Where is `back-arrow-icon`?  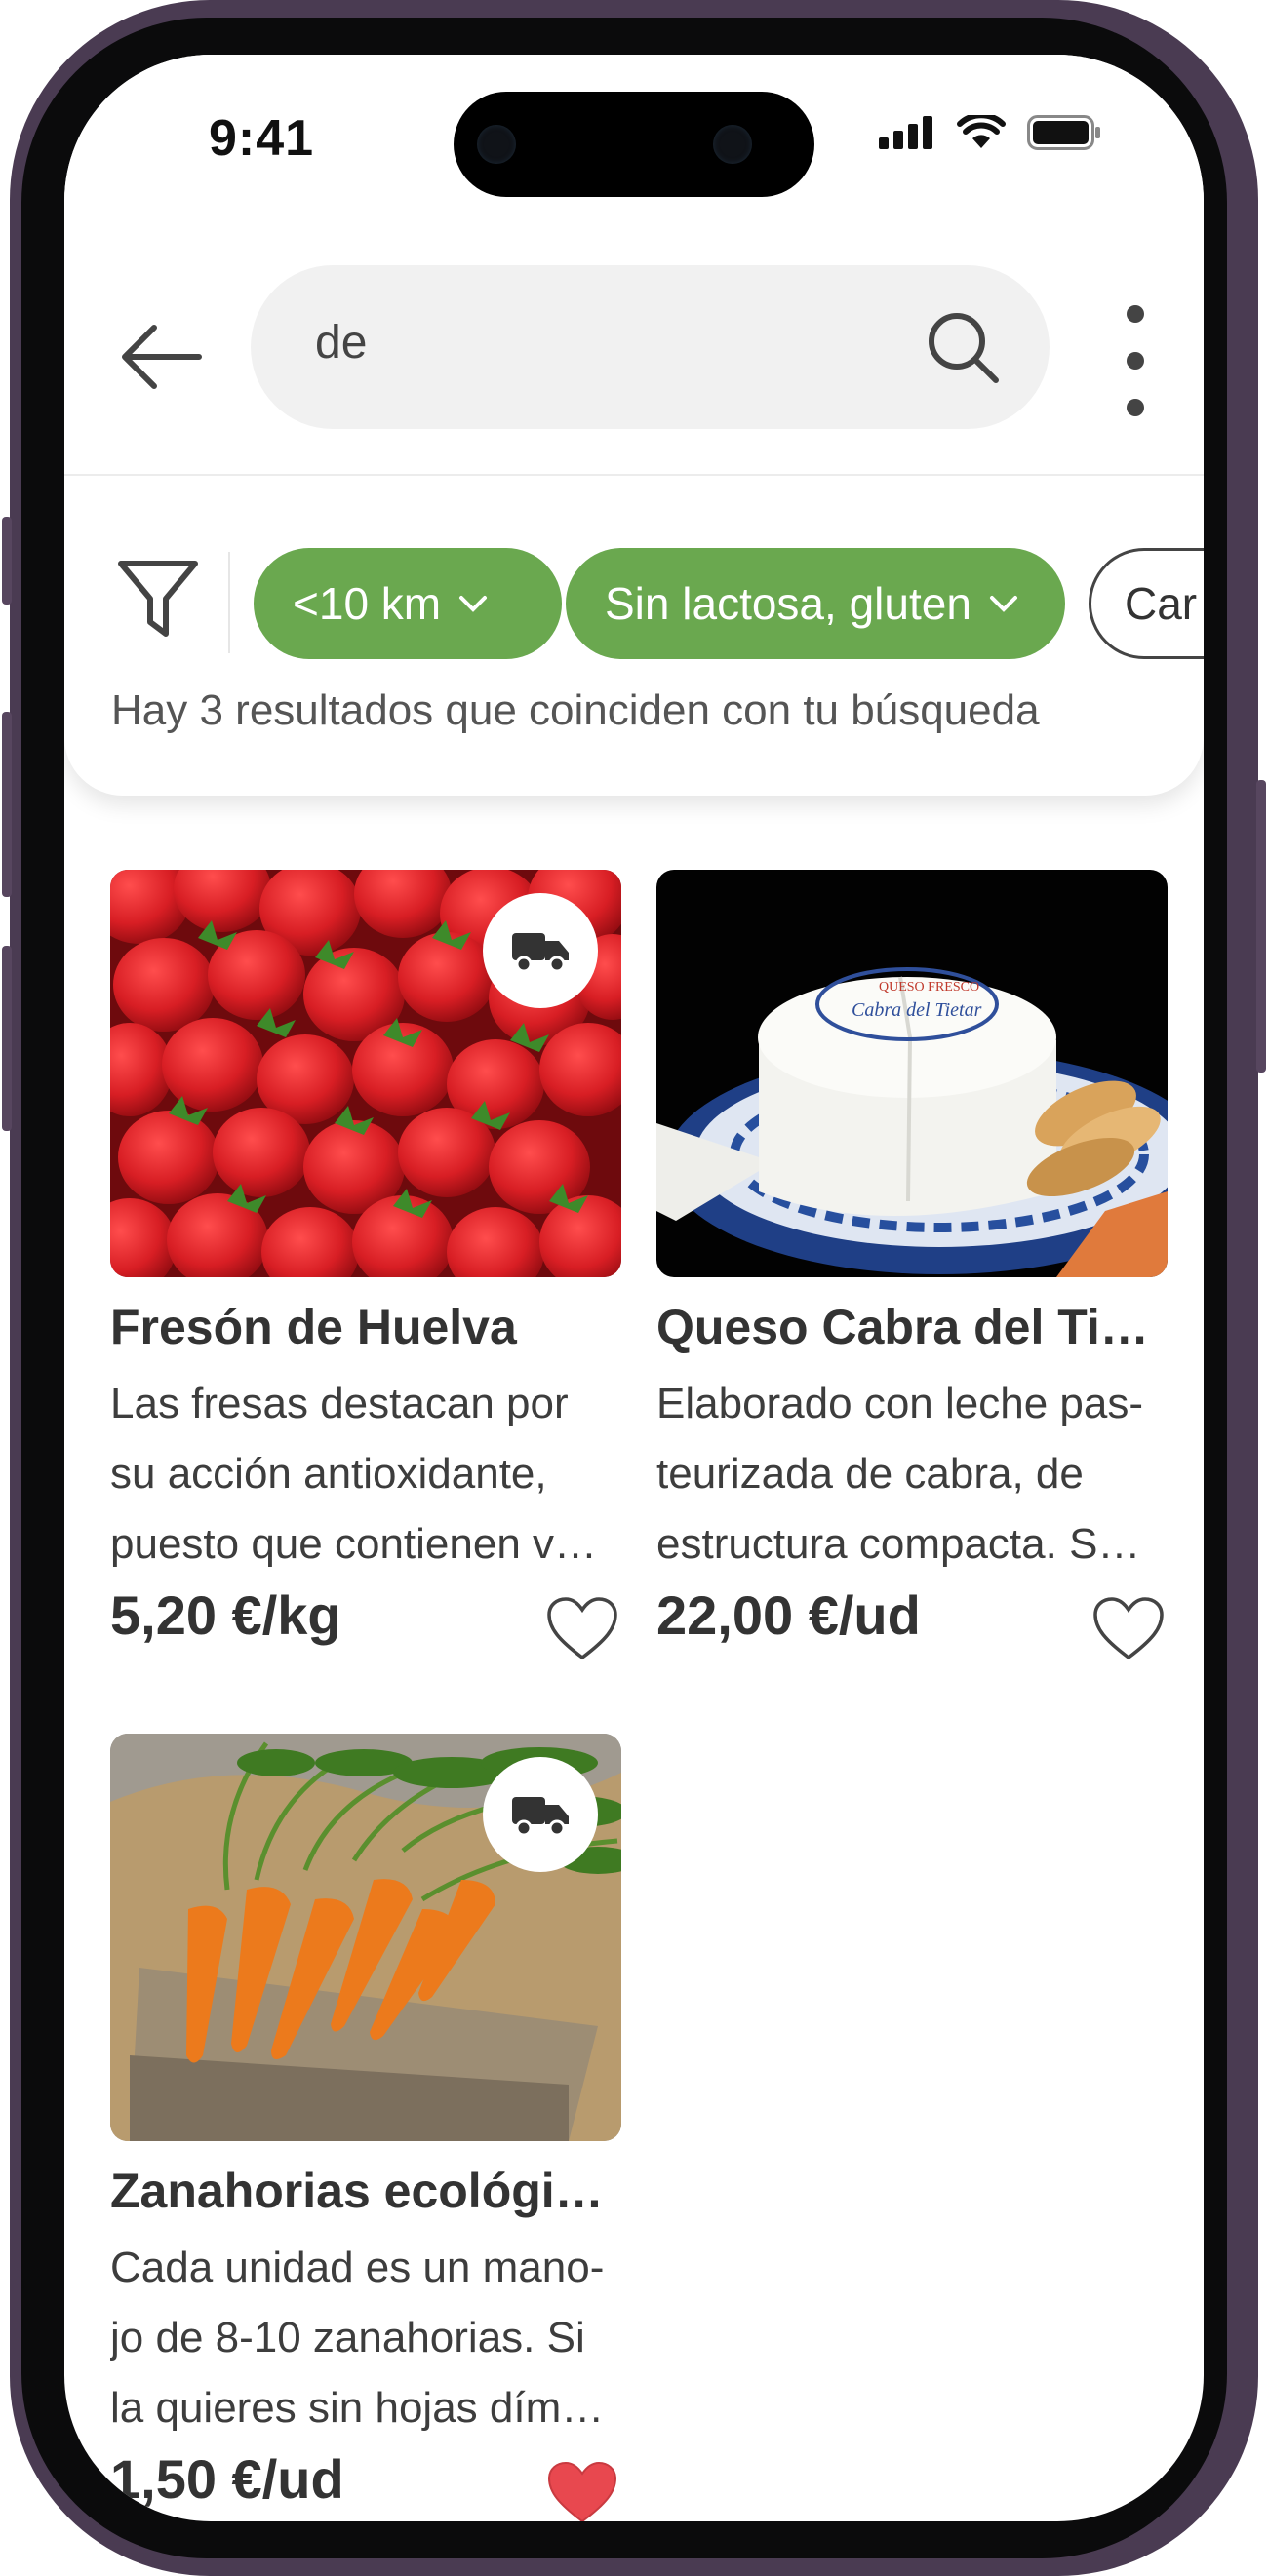
back-arrow-icon is located at coordinates (162, 357).